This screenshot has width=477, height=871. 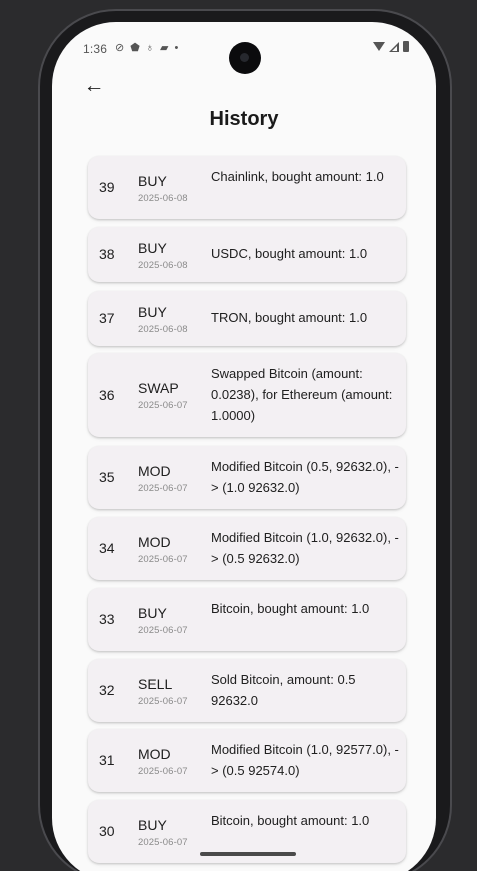 What do you see at coordinates (107, 254) in the screenshot?
I see `history-id: 38` at bounding box center [107, 254].